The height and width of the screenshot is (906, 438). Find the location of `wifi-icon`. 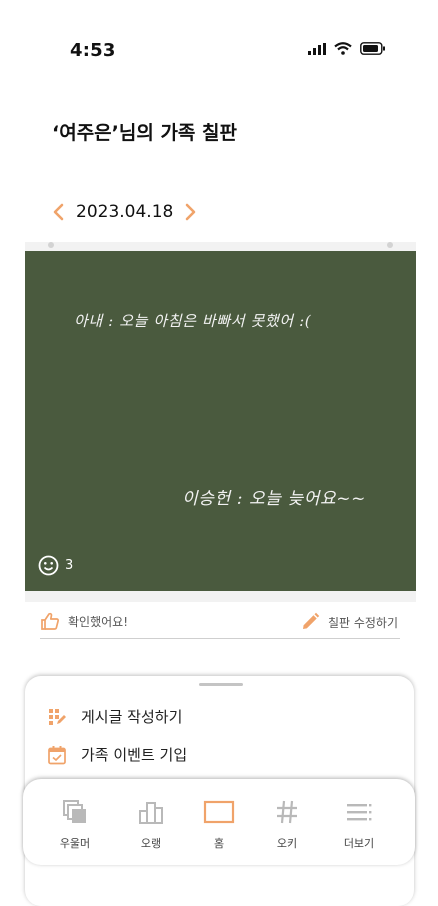

wifi-icon is located at coordinates (343, 48).